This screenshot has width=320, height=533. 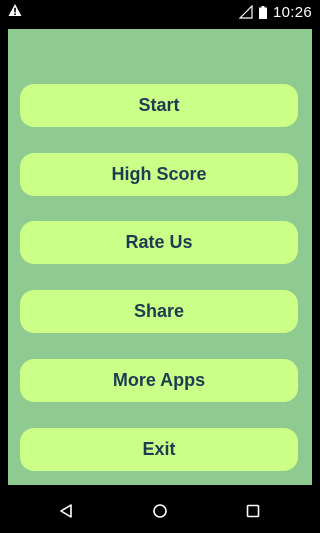 What do you see at coordinates (245, 12) in the screenshot?
I see `signal-icon` at bounding box center [245, 12].